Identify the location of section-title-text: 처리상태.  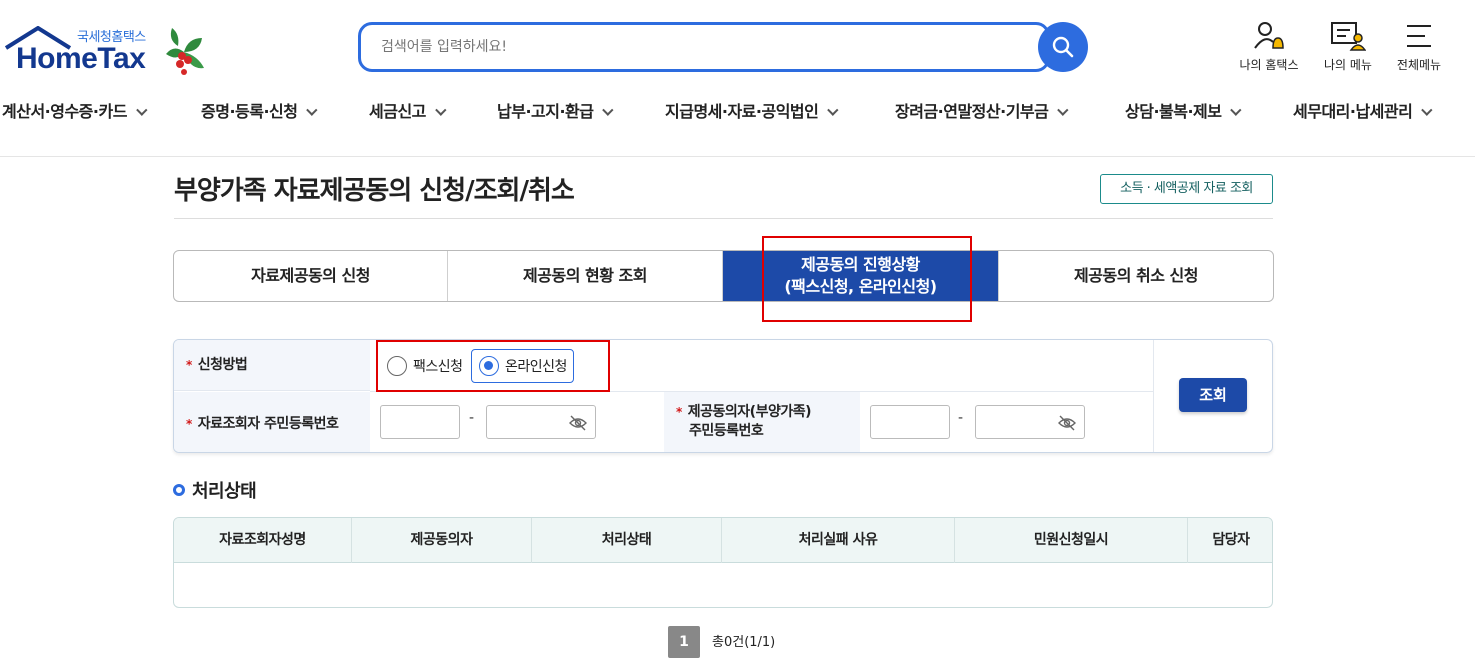
(224, 491).